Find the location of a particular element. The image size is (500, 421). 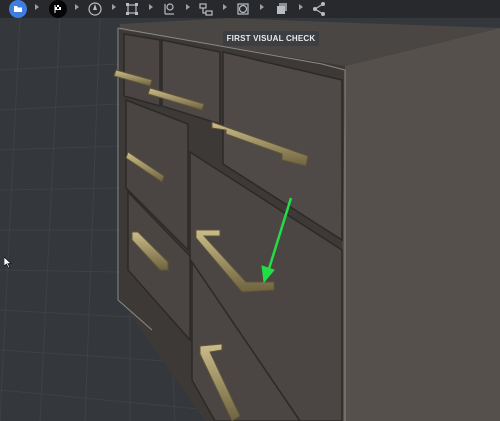

step-hierarchy is located at coordinates (206, 9).